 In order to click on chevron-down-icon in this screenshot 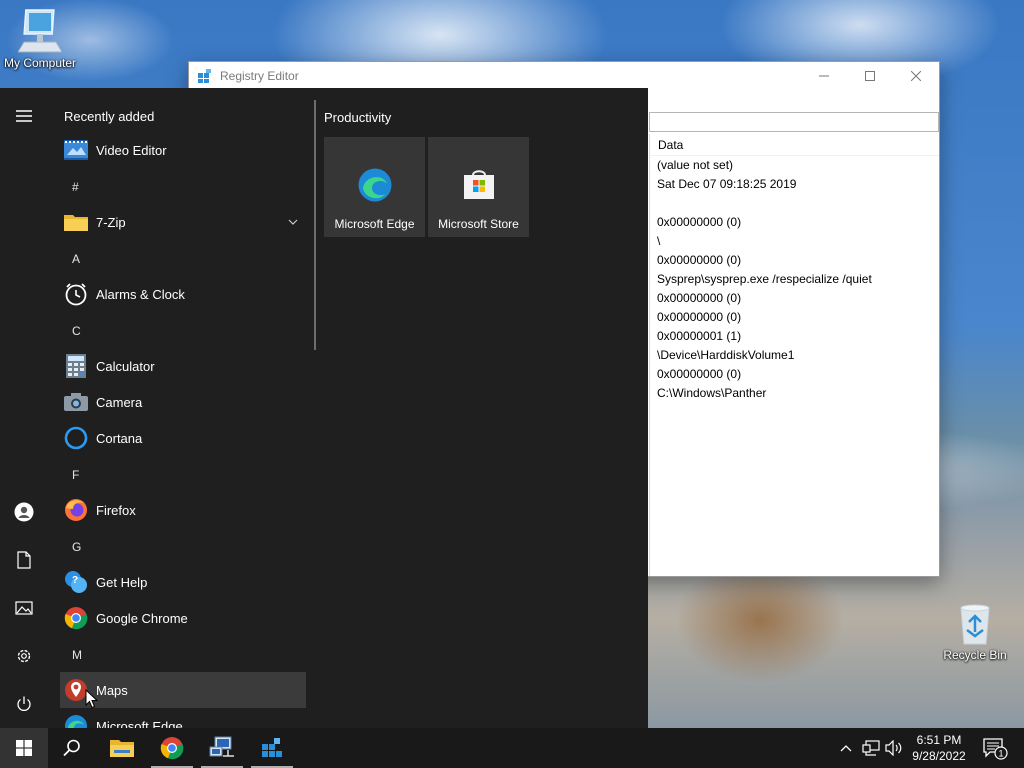, I will do `click(293, 222)`.